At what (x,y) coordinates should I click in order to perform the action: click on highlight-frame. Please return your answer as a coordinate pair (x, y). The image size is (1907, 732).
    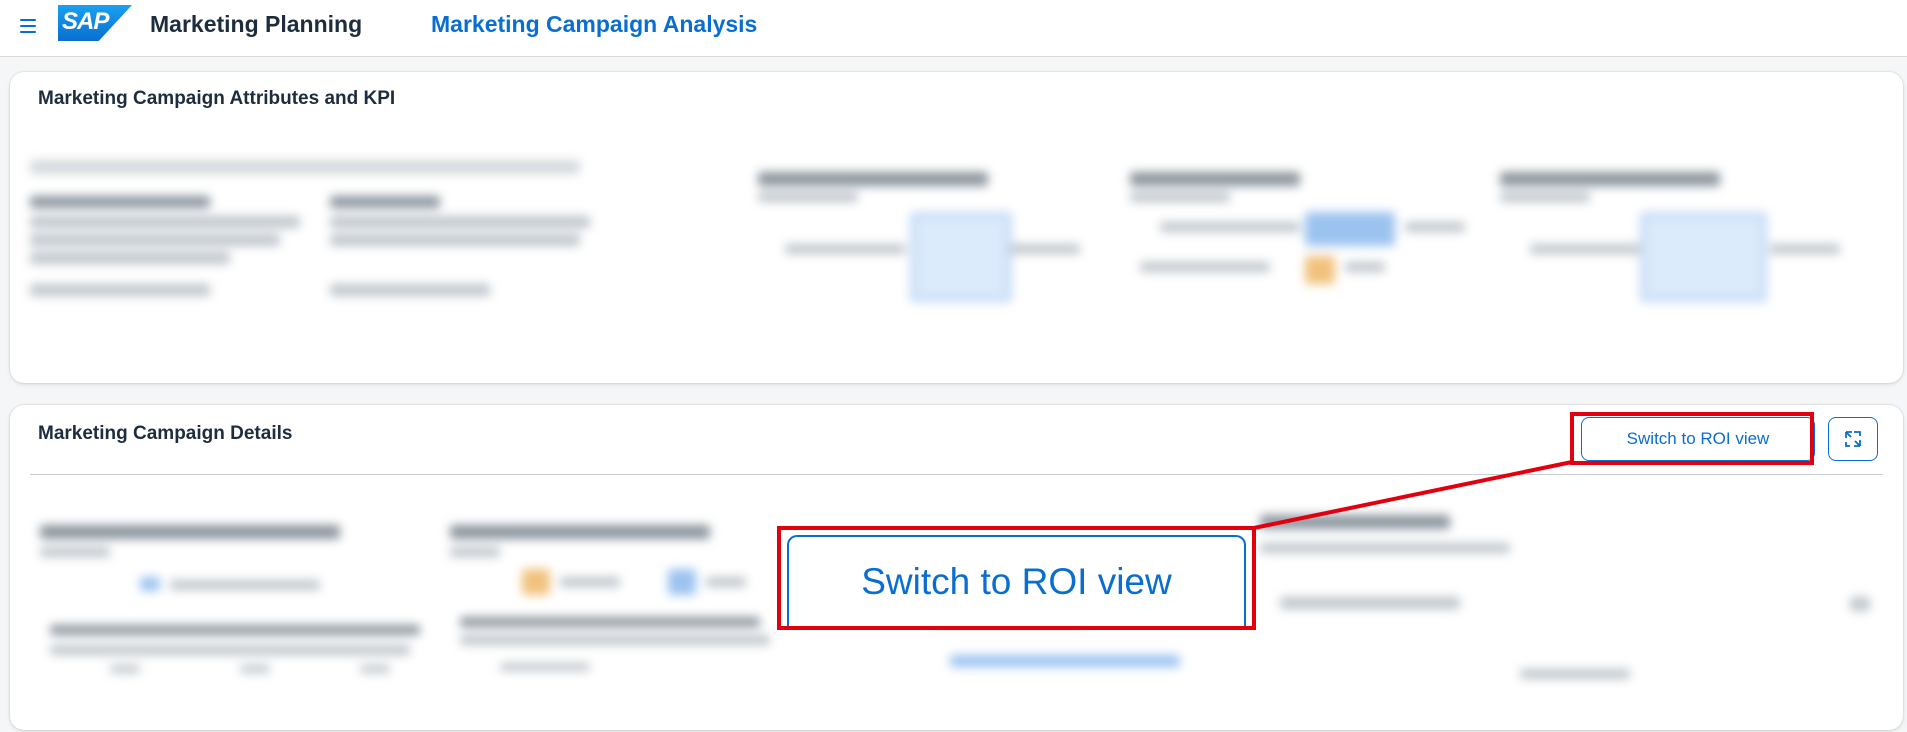
    Looking at the image, I should click on (1692, 438).